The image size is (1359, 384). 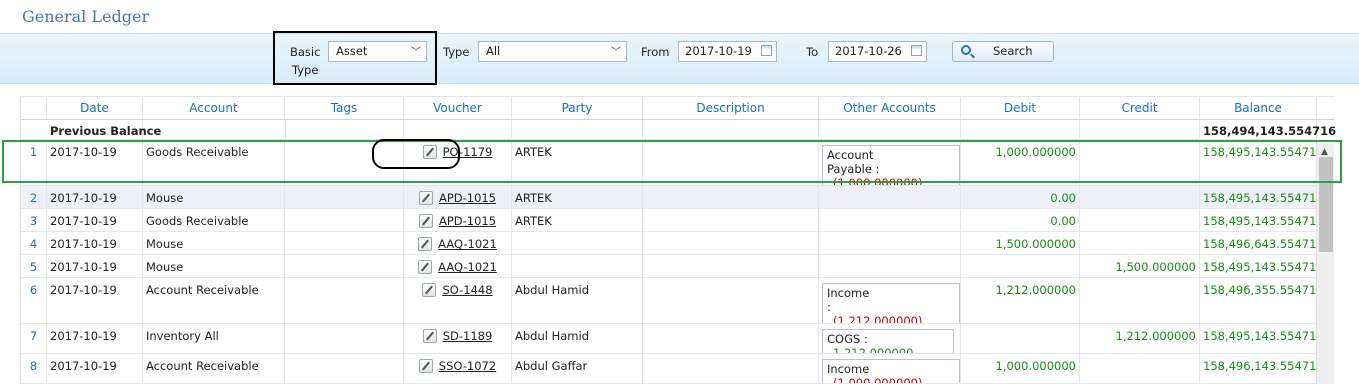 What do you see at coordinates (493, 51) in the screenshot?
I see `type-value: All` at bounding box center [493, 51].